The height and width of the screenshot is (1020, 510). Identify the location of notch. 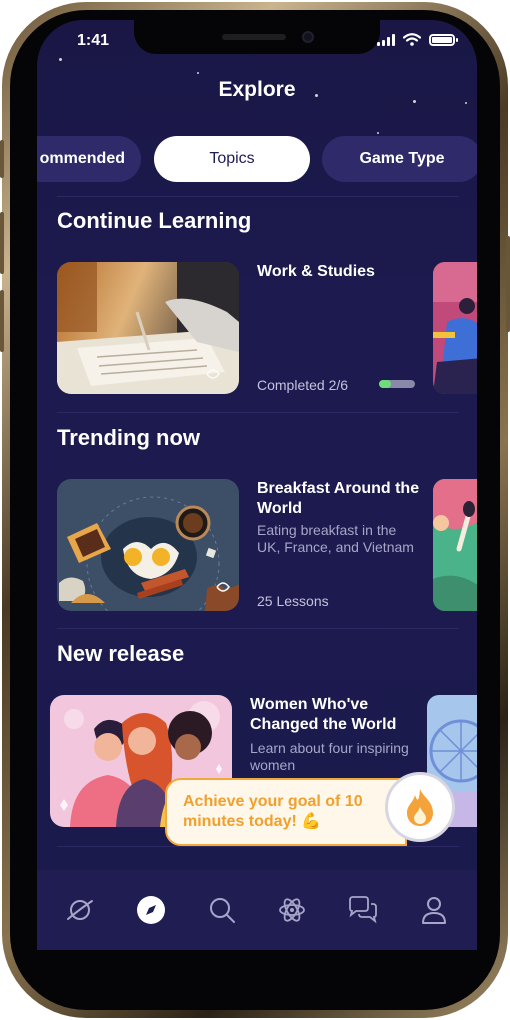
(257, 37).